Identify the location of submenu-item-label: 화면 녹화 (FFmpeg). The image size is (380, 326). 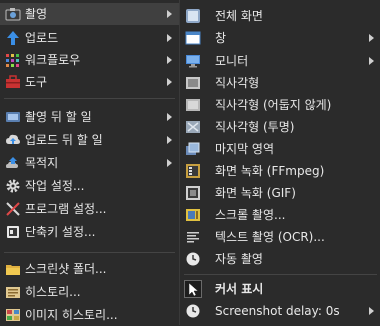
(270, 171).